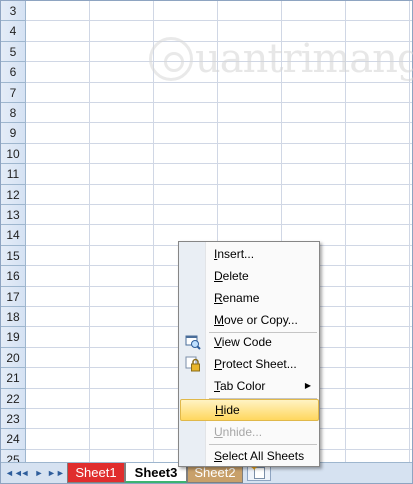  I want to click on menu-item-select-all-label: elect All Sheets, so click(263, 456).